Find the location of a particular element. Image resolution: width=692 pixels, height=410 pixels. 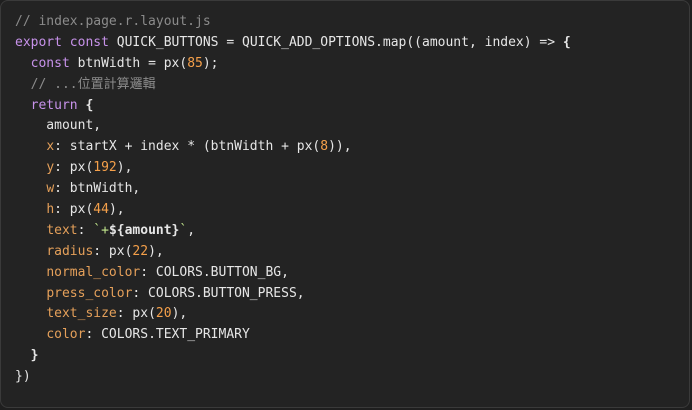

code-token-prop: x is located at coordinates (50, 147).